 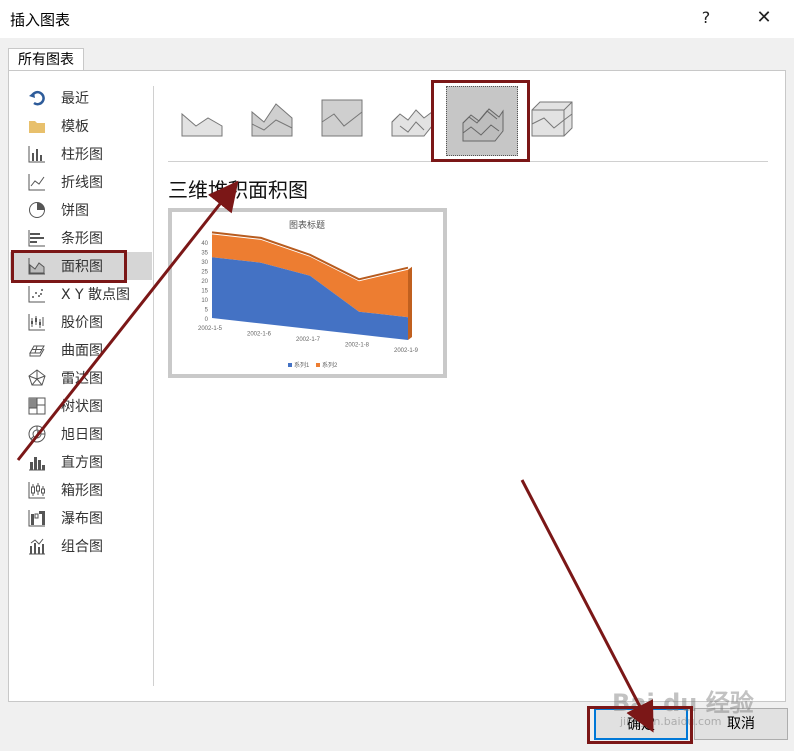 I want to click on sidebar-item-label: 条形图, so click(x=82, y=239).